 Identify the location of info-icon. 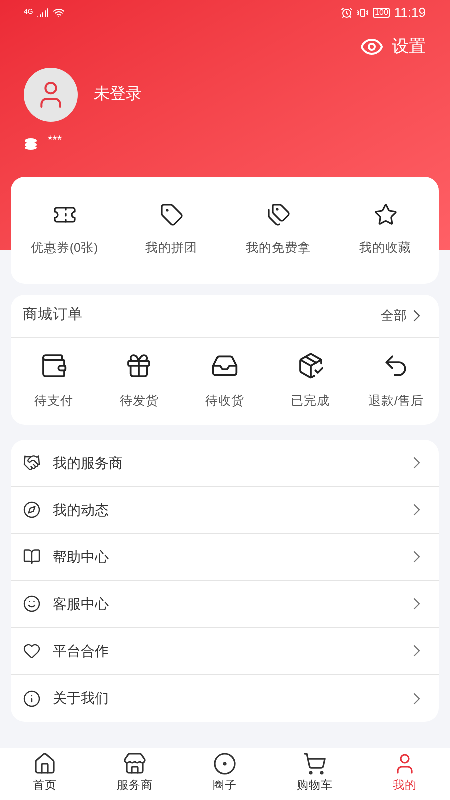
(32, 699).